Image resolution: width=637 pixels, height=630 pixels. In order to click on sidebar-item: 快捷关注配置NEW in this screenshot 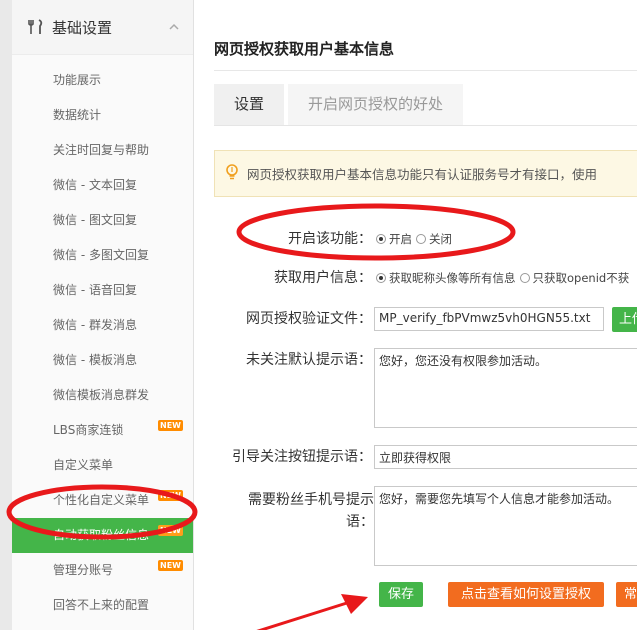, I will do `click(102, 626)`.